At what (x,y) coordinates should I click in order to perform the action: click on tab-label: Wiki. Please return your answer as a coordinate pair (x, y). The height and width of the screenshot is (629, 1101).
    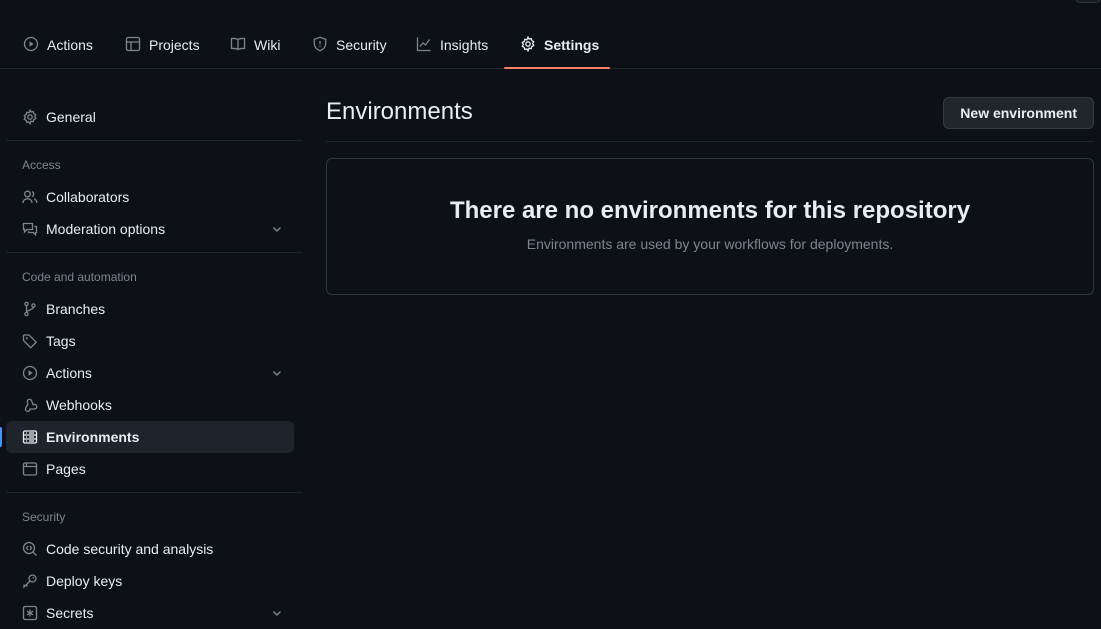
    Looking at the image, I should click on (267, 45).